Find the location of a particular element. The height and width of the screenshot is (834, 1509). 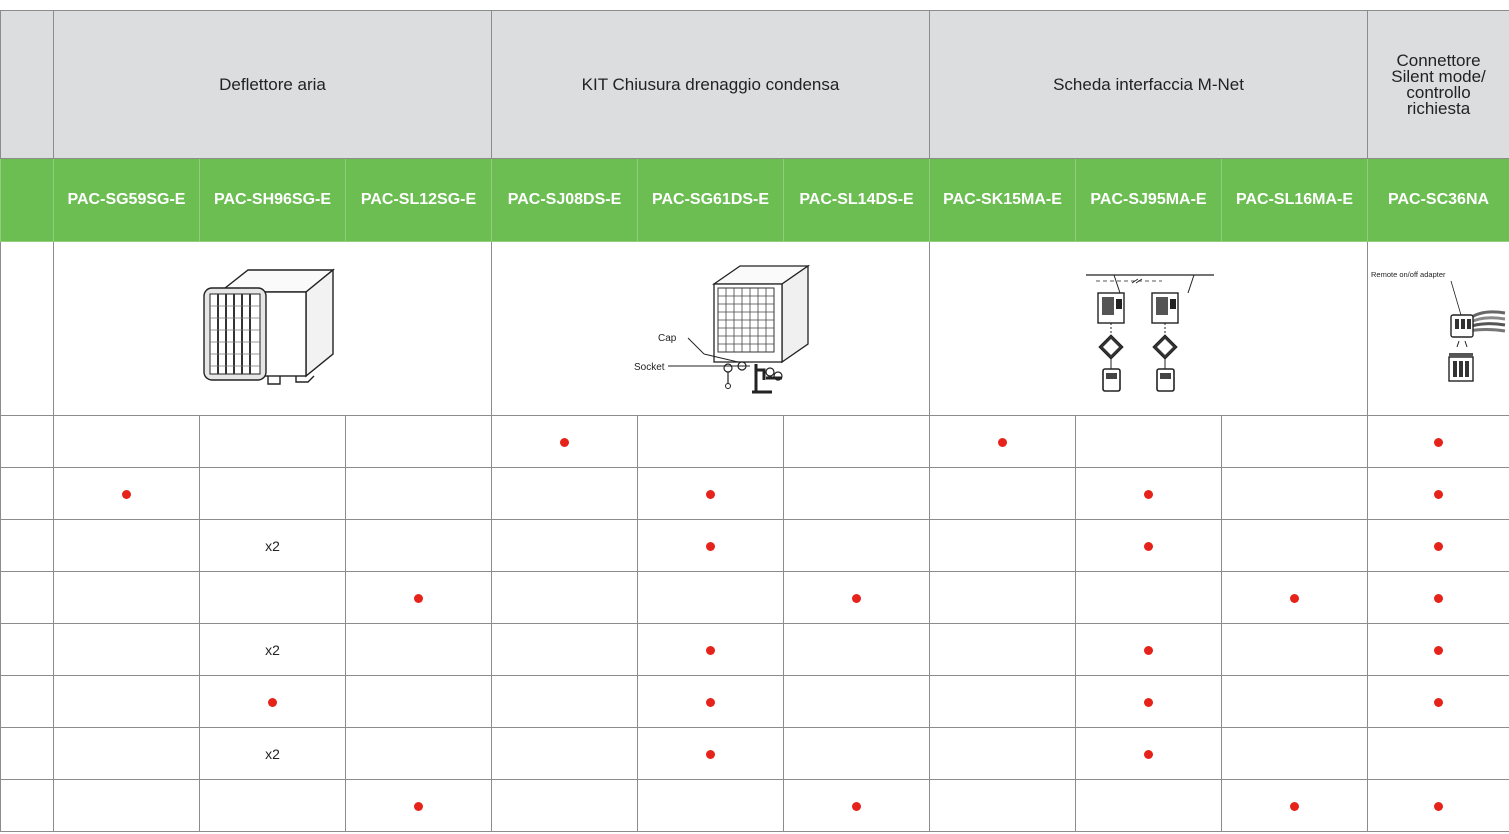

m-net-board-icon is located at coordinates (1149, 333).